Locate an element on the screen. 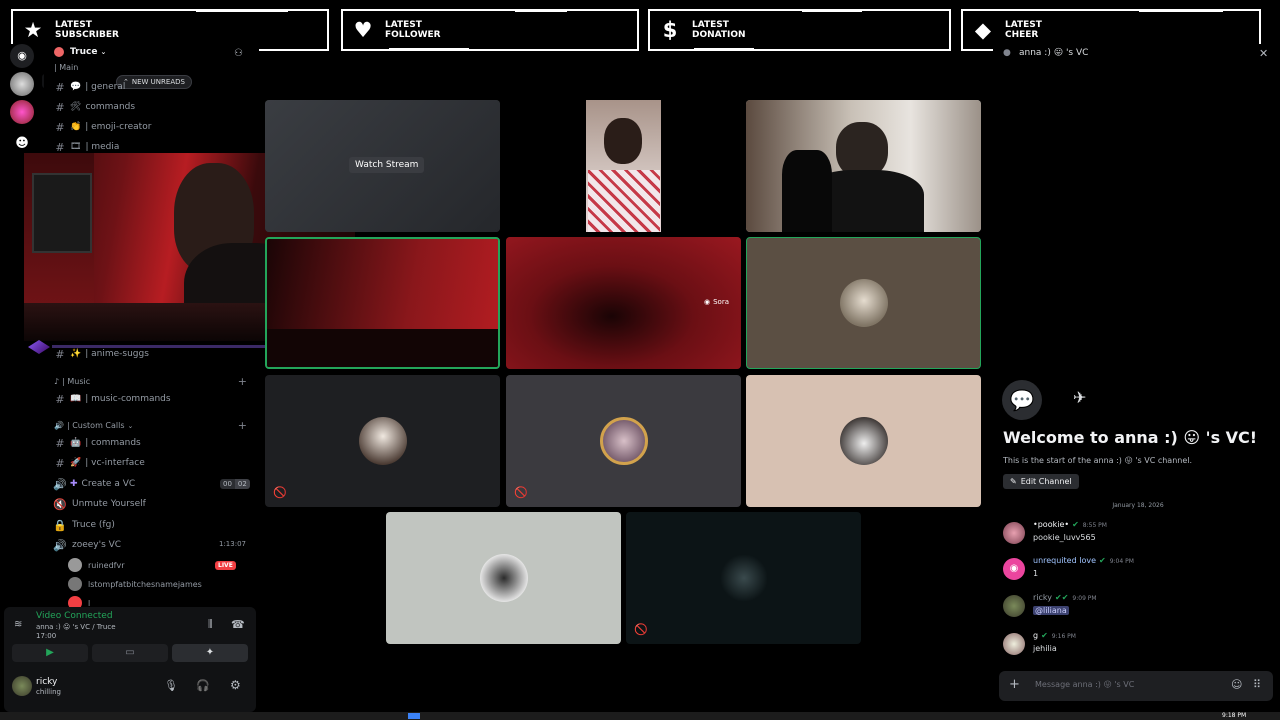 Image resolution: width=1280 pixels, height=720 pixels. server-header: Truce ⌄ is located at coordinates (80, 52).